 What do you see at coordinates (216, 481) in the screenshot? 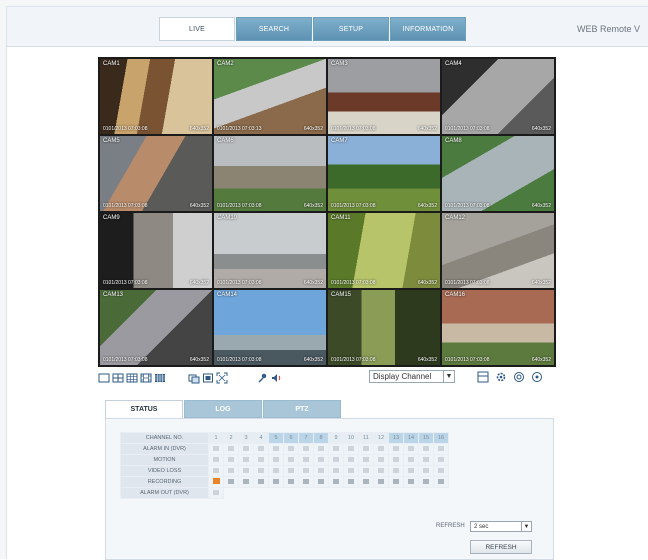
I see `recording-indicator` at bounding box center [216, 481].